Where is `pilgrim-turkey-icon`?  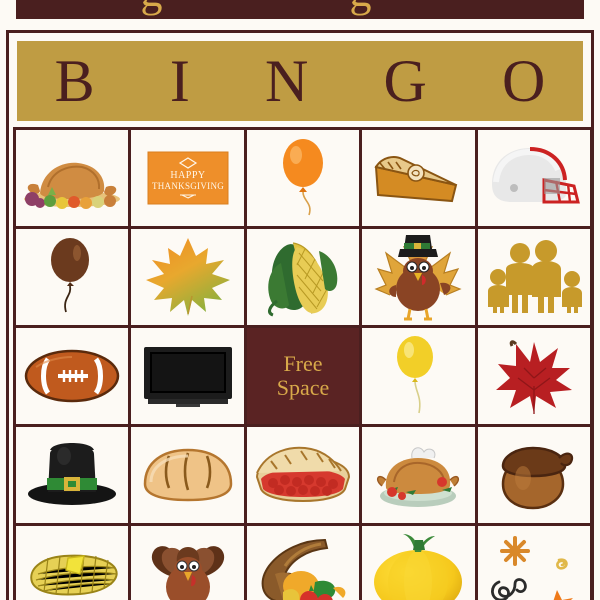
pilgrim-turkey-icon is located at coordinates (418, 277).